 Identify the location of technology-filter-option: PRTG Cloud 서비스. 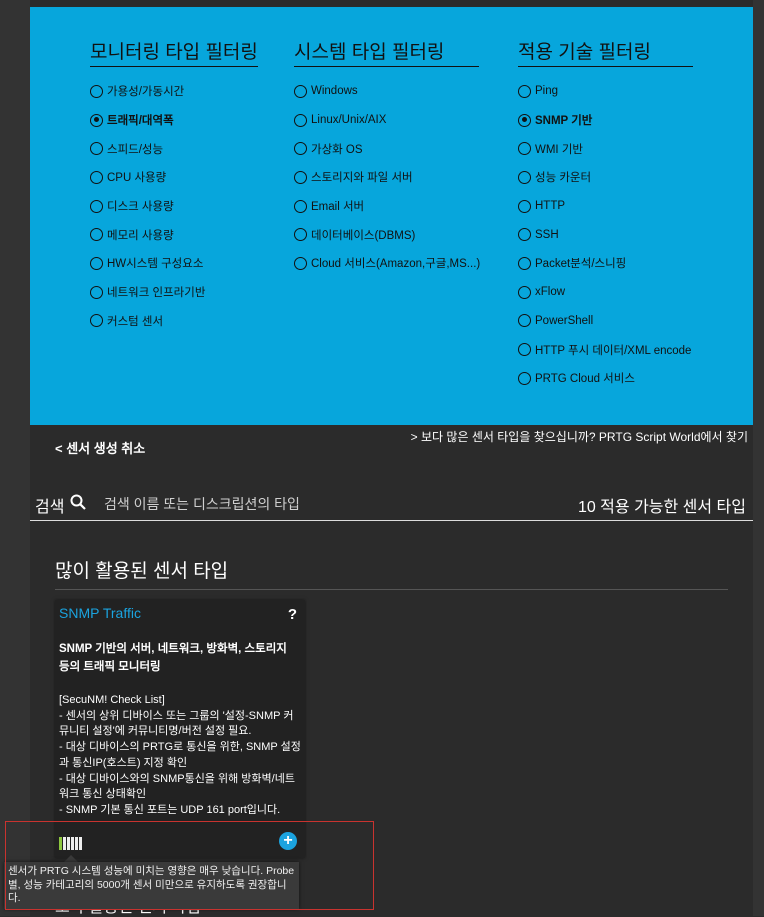
(605, 378).